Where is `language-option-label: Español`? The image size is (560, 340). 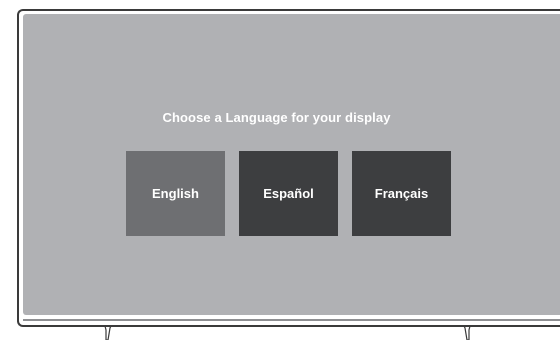 language-option-label: Español is located at coordinates (288, 193).